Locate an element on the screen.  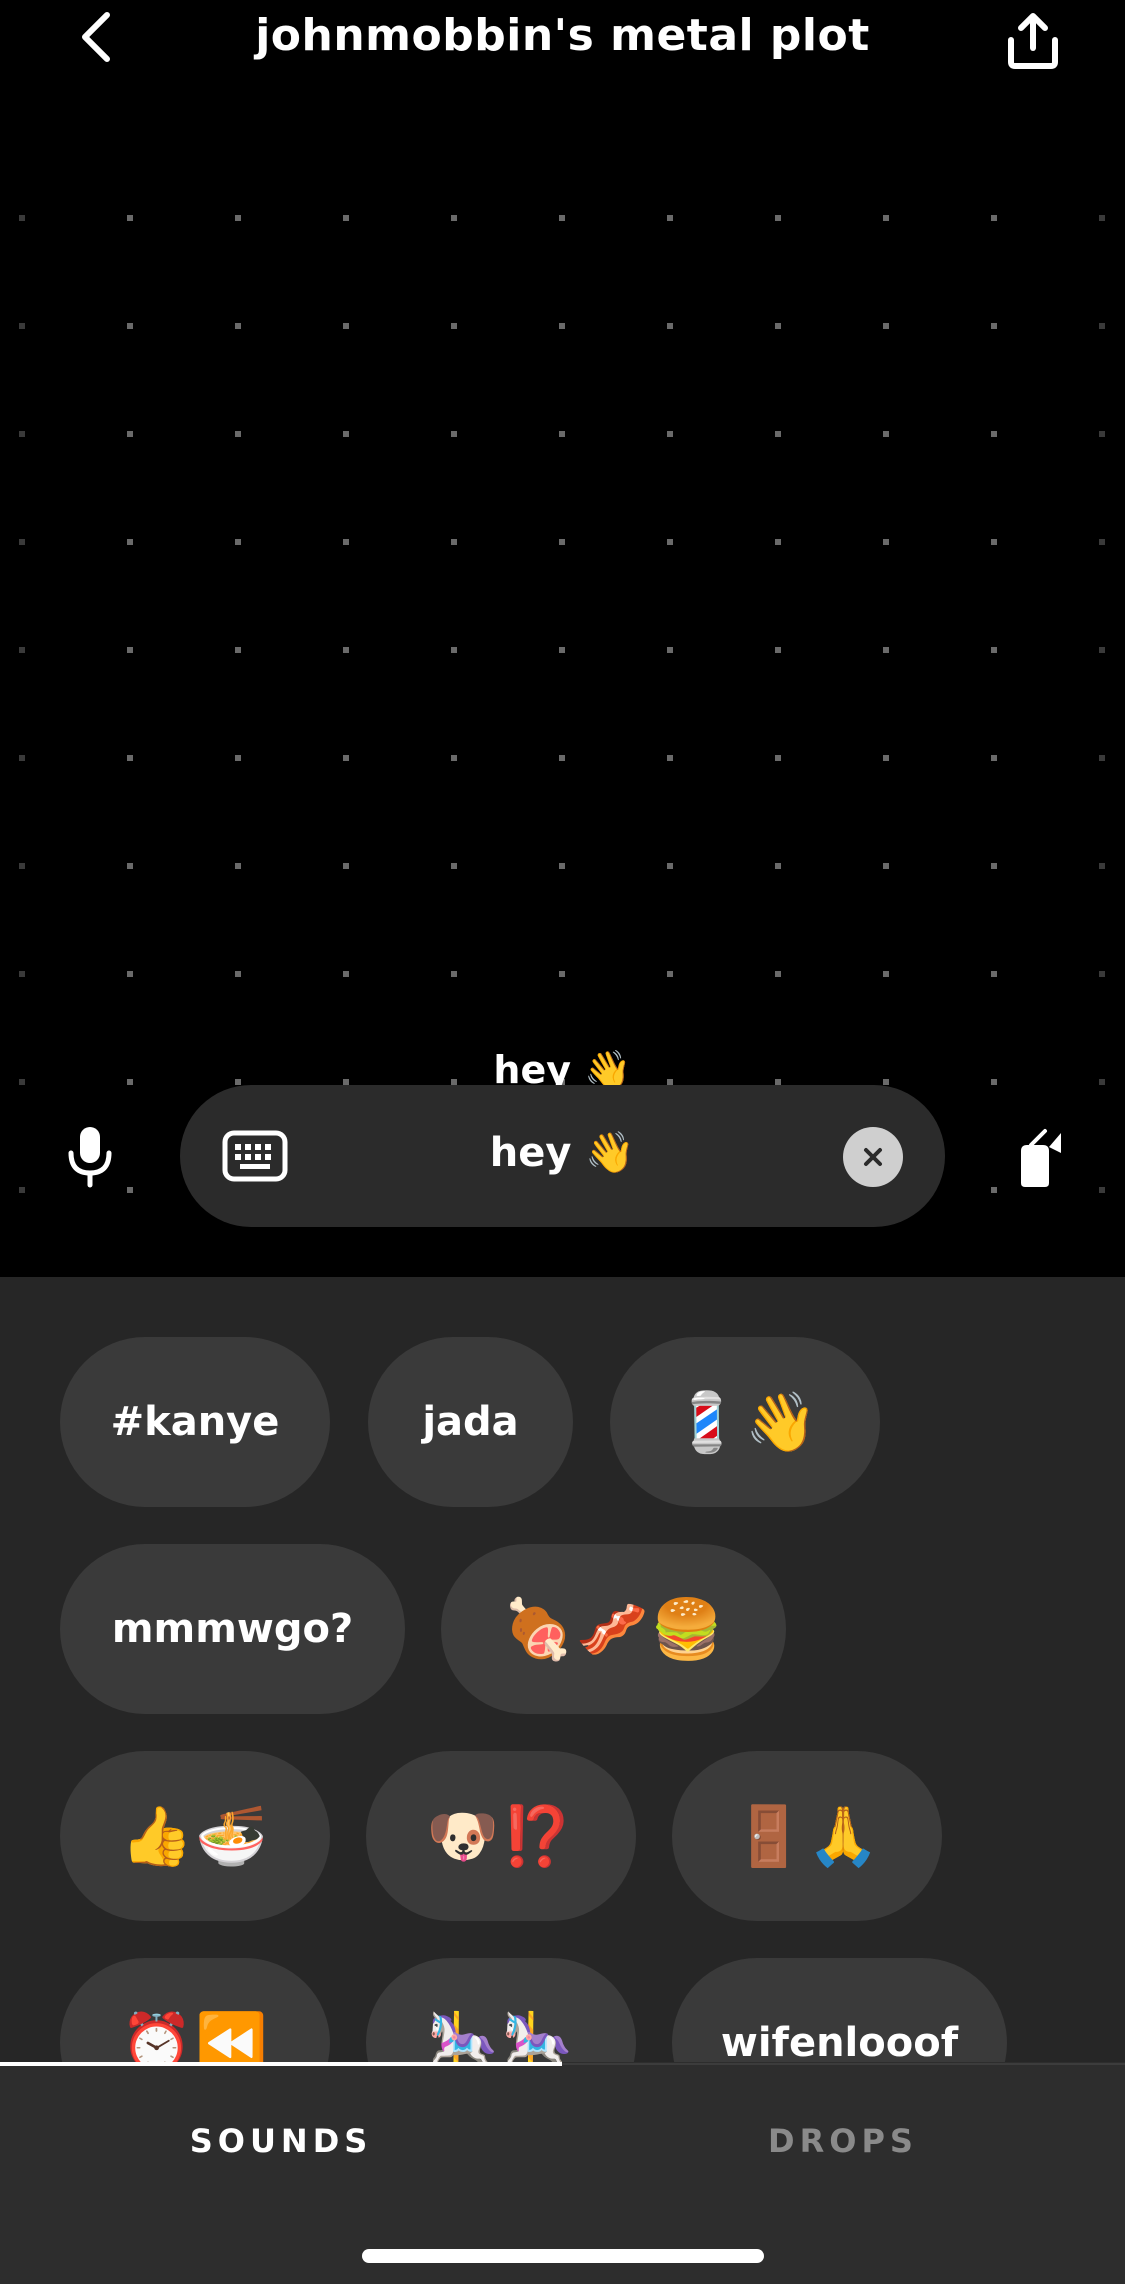
sound-chip: mmmwgo? is located at coordinates (232, 1629).